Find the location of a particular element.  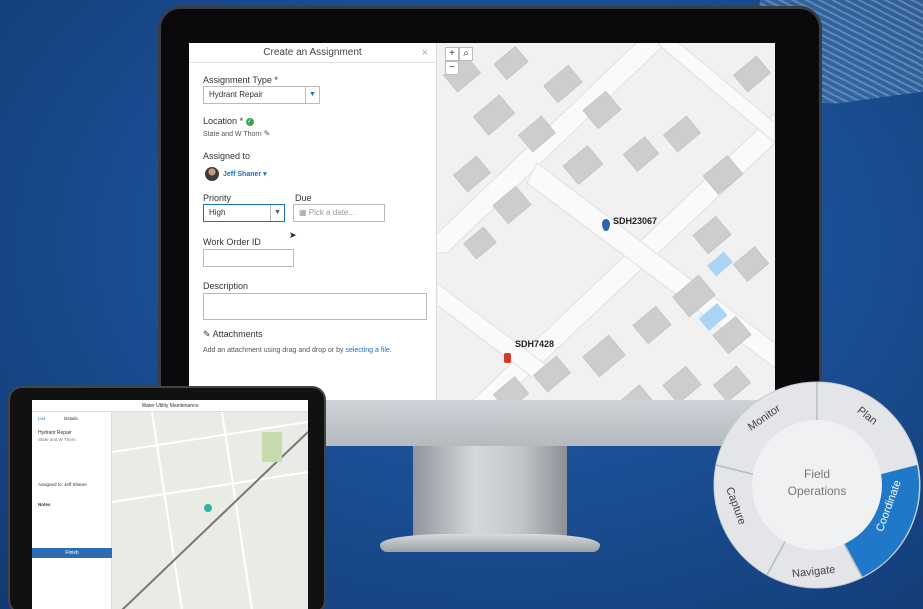

back-link: List is located at coordinates (41, 418).